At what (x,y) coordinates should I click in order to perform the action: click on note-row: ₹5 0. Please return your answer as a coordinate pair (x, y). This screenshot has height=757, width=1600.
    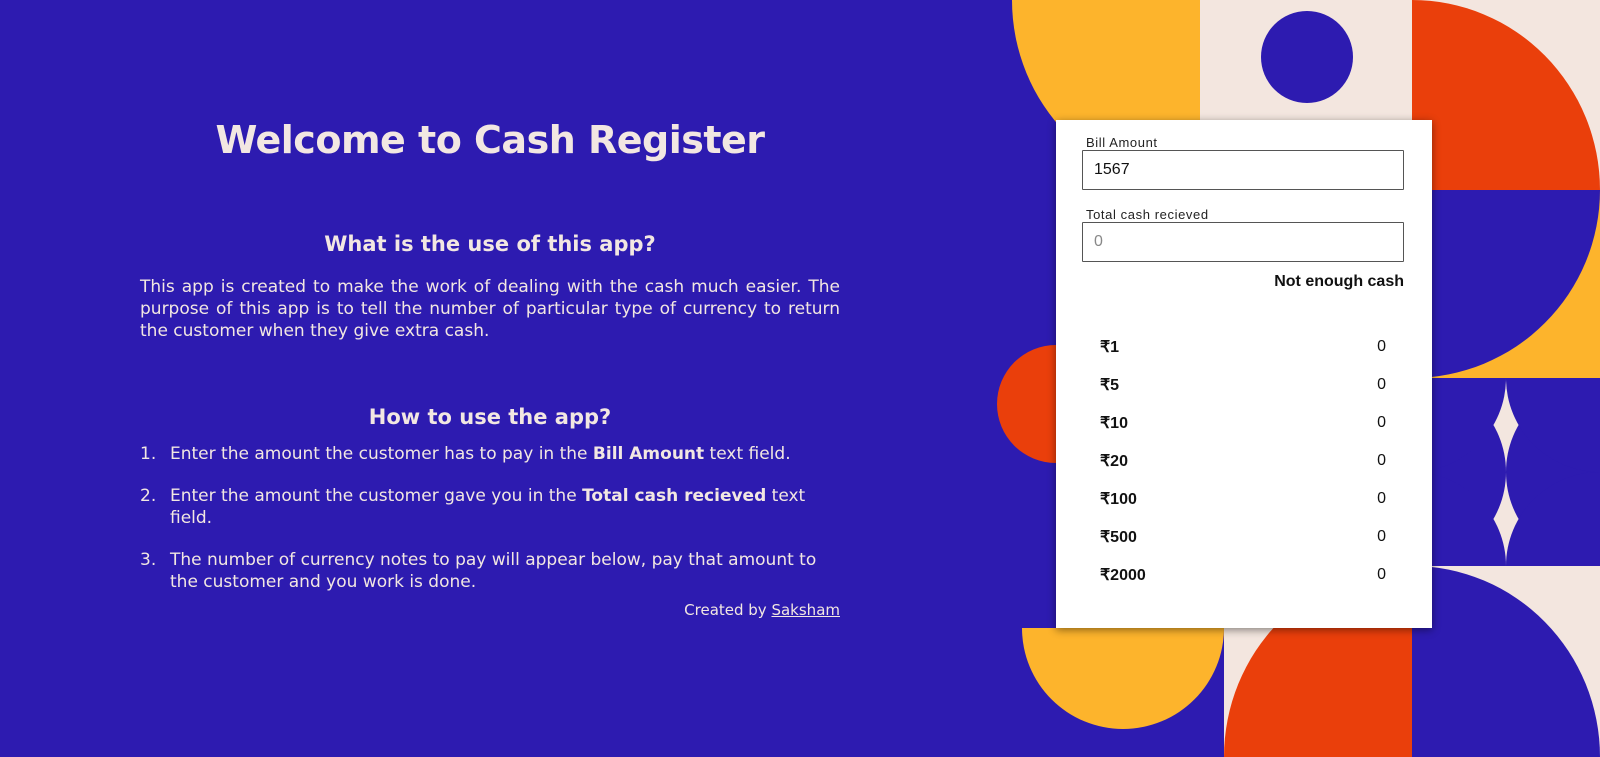
    Looking at the image, I should click on (1245, 385).